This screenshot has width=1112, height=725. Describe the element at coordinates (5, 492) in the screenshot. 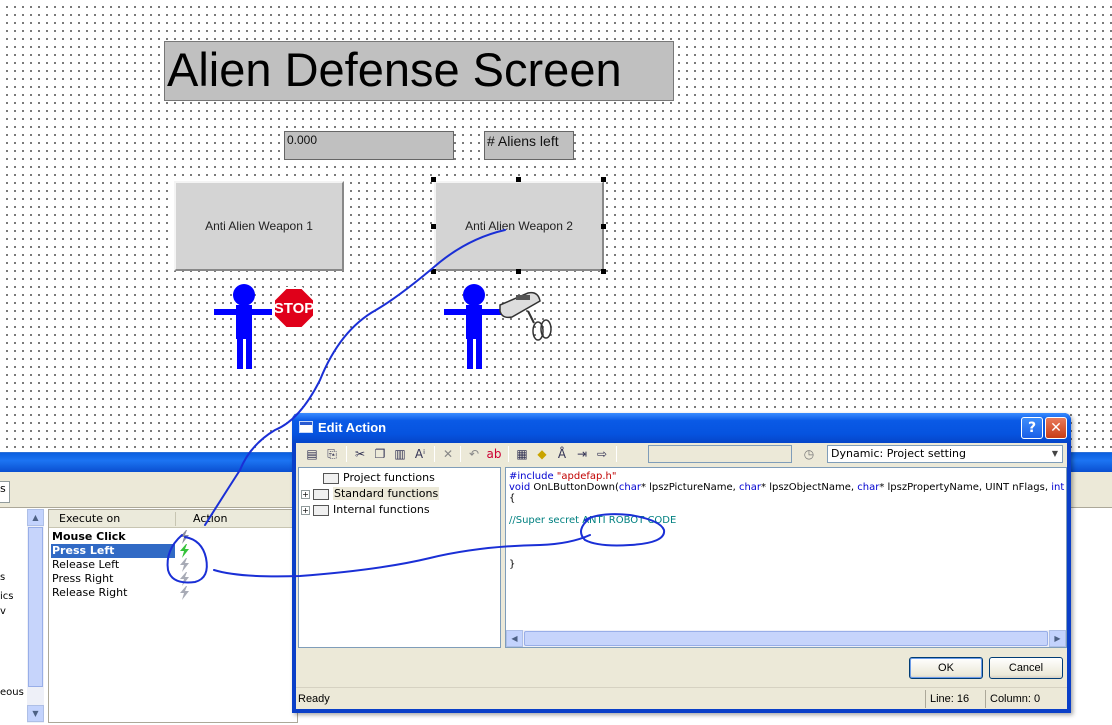

I see `background-tab: s` at that location.